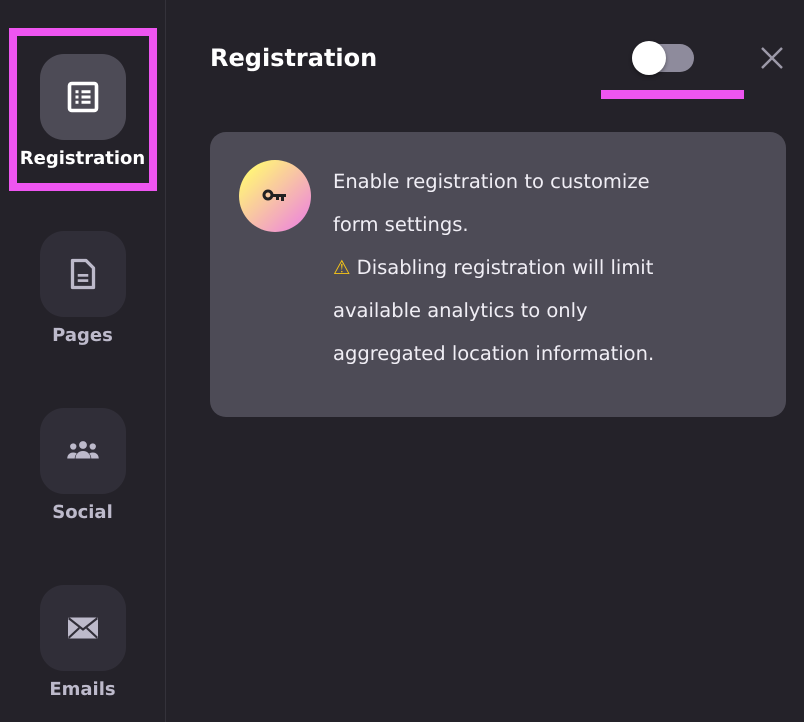  What do you see at coordinates (492, 203) in the screenshot?
I see `notice-text: Enable registration to customize form settings.` at bounding box center [492, 203].